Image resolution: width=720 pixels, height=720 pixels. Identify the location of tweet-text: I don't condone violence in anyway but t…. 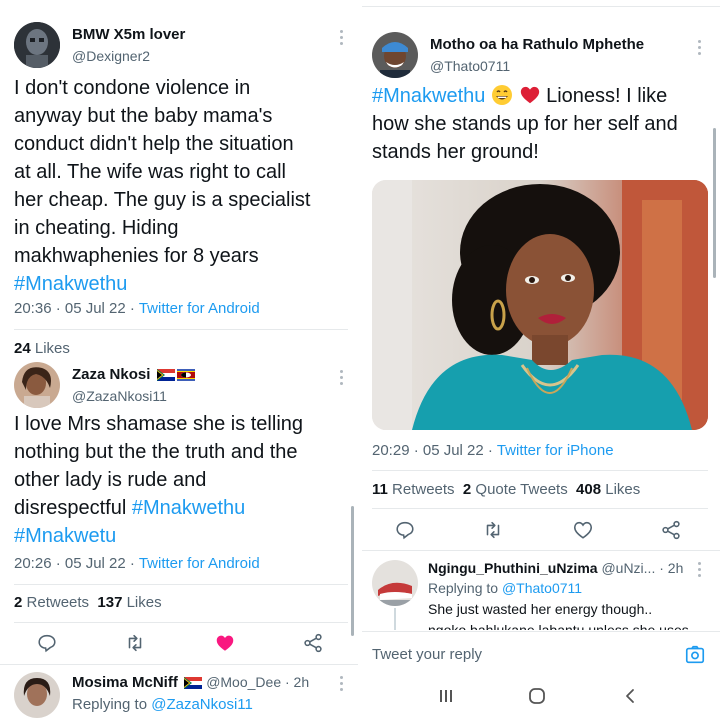
(184, 186).